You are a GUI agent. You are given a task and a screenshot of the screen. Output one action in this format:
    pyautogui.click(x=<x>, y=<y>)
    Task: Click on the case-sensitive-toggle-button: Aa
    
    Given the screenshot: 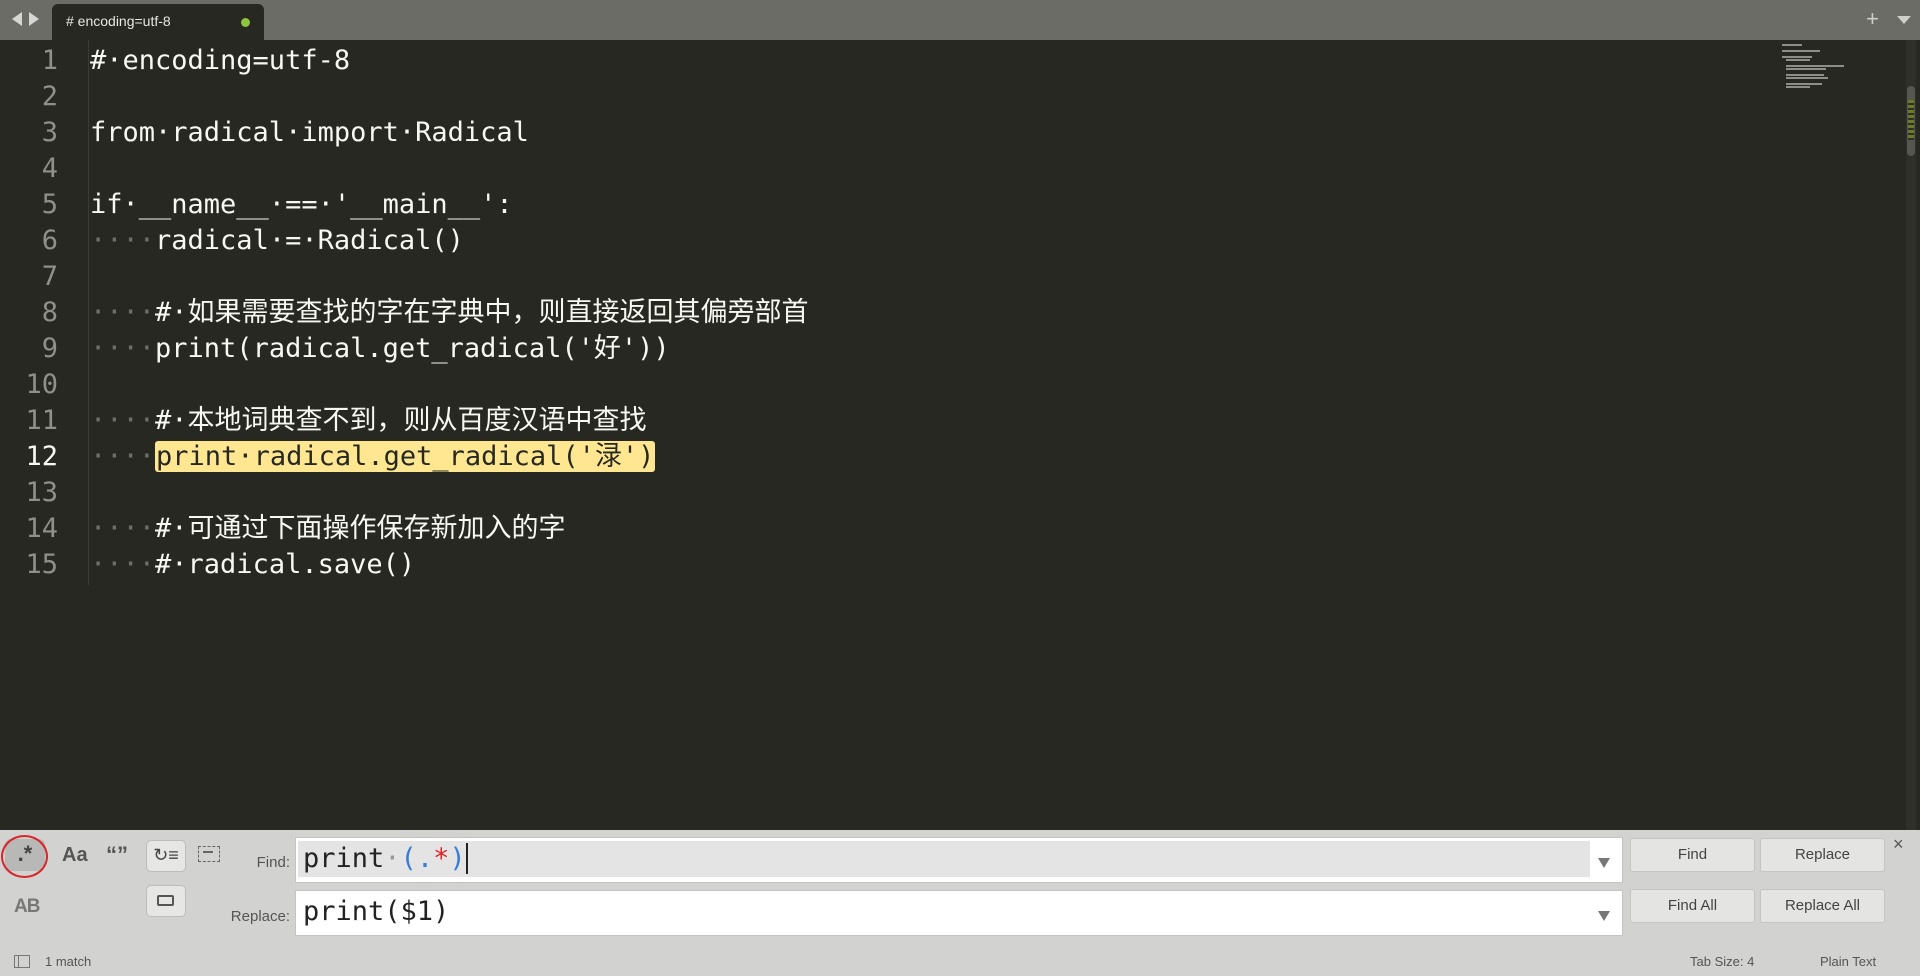 What is the action you would take?
    pyautogui.click(x=75, y=855)
    